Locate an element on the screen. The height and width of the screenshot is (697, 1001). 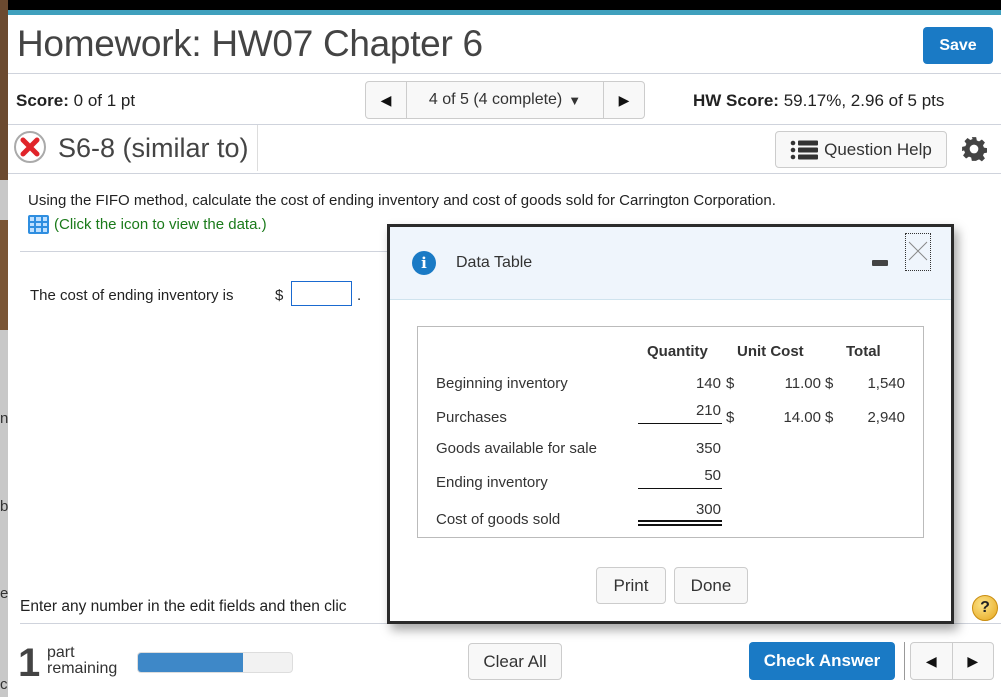
total-value: 1,540 is located at coordinates (886, 383).